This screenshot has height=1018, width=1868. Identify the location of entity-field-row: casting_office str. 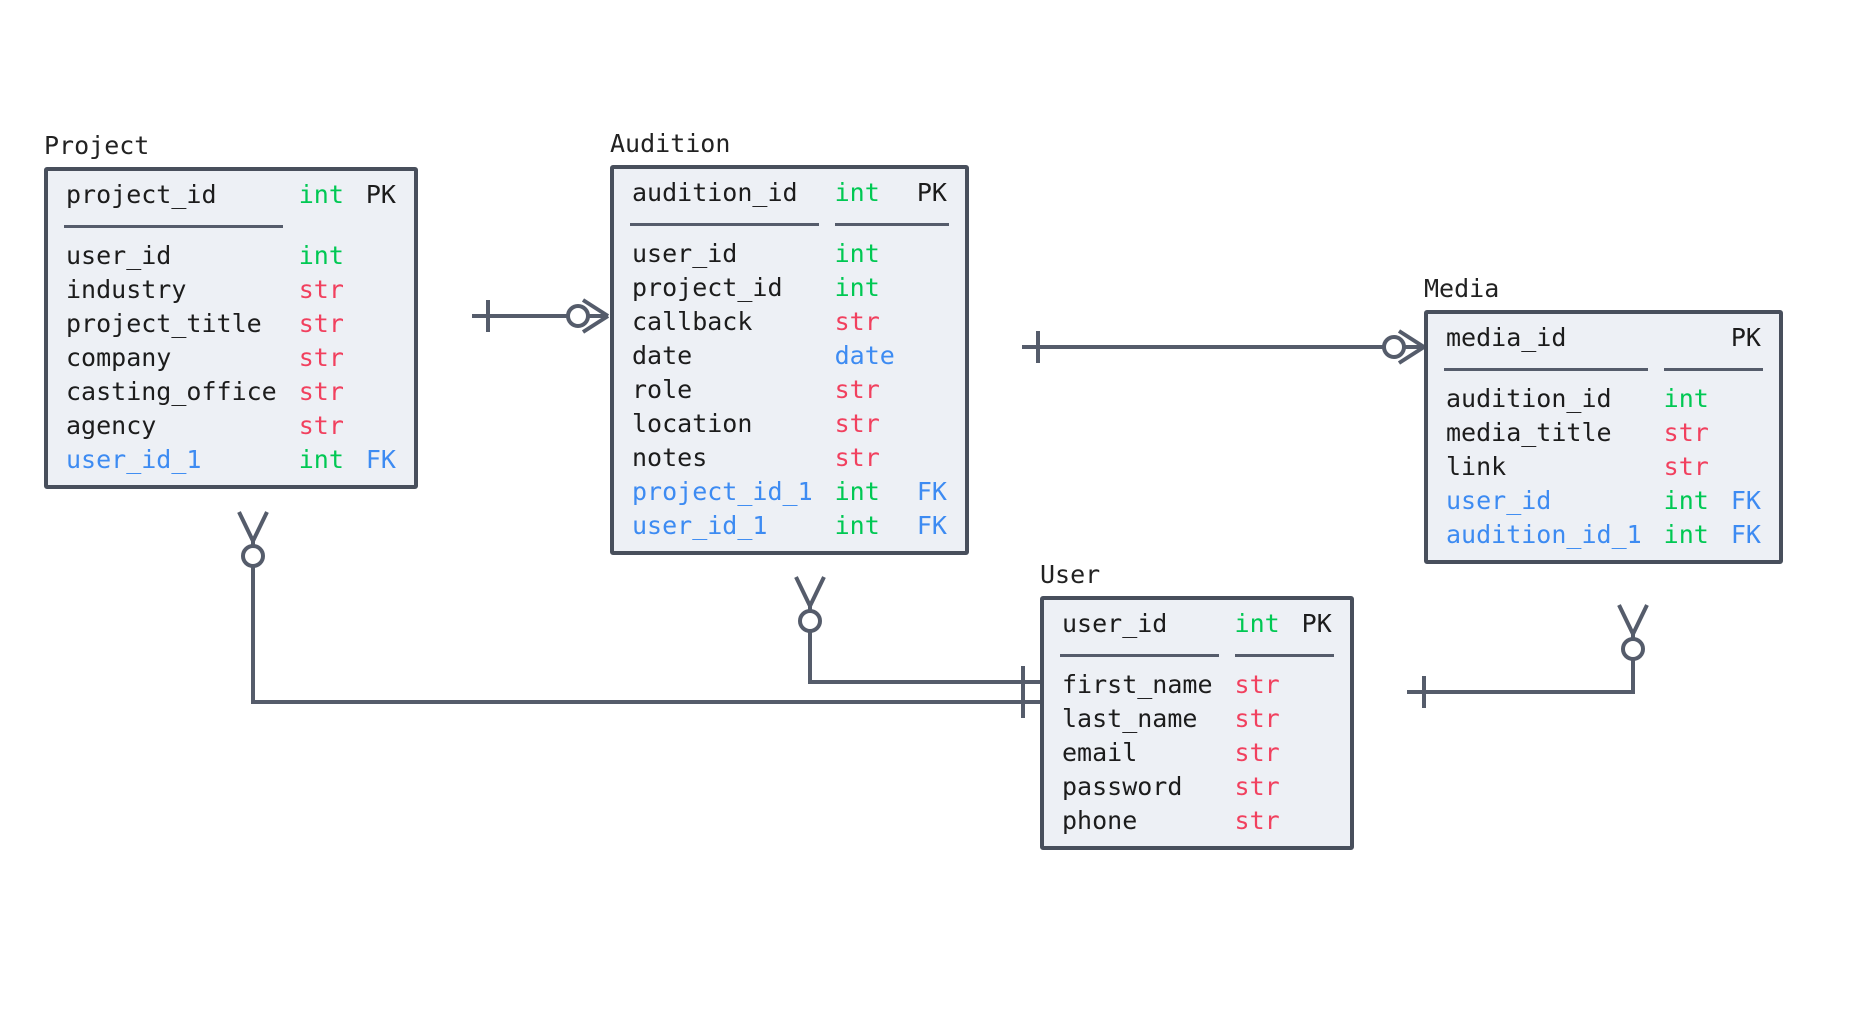
(231, 392).